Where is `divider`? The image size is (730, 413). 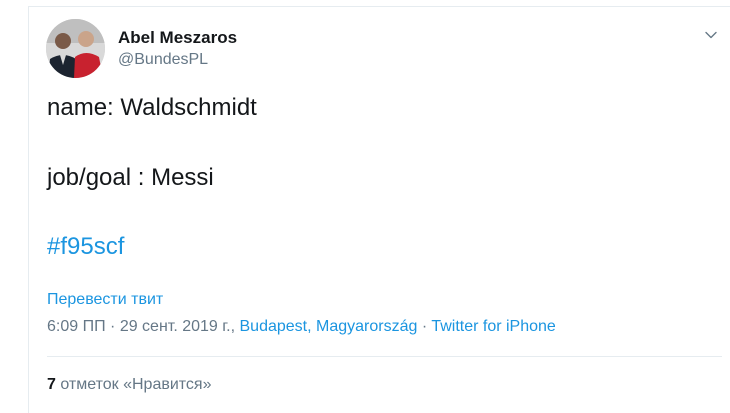 divider is located at coordinates (384, 356).